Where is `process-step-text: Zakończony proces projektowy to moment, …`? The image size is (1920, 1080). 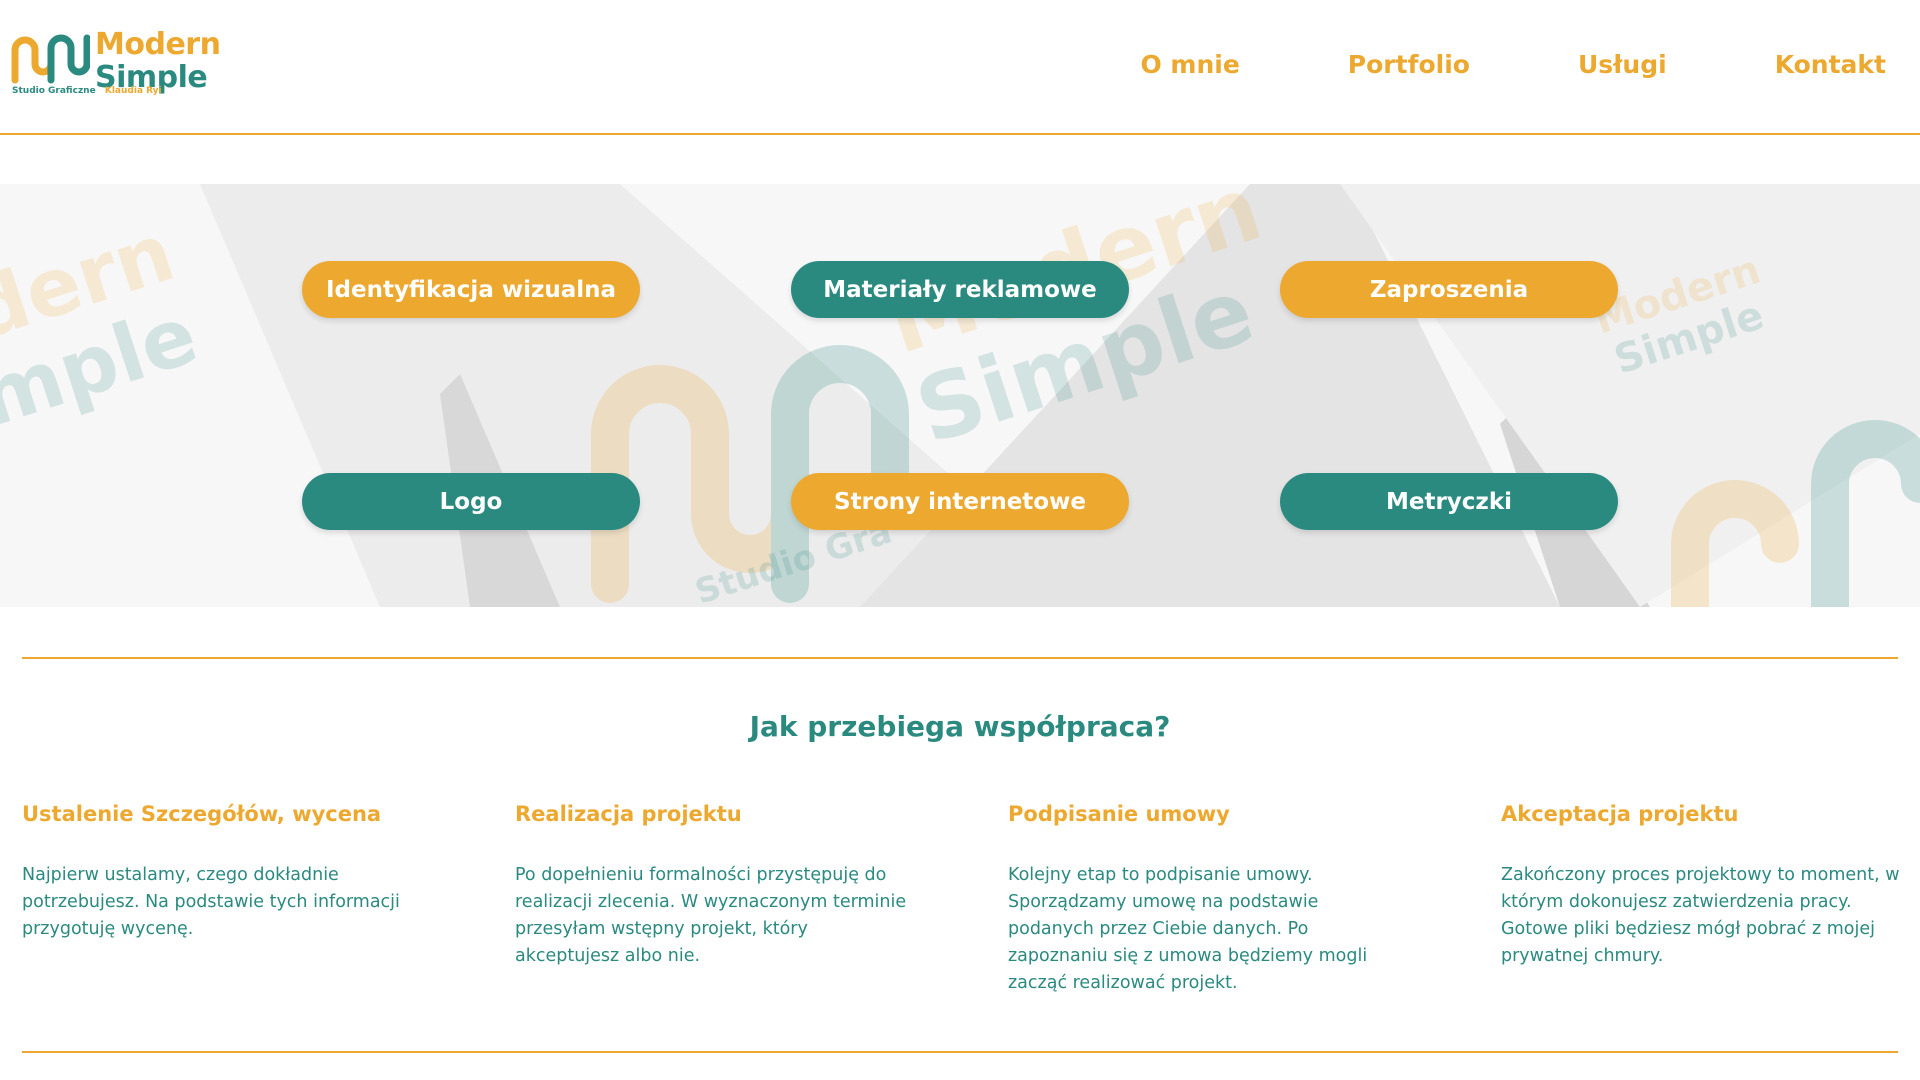 process-step-text: Zakończony proces projektowy to moment, … is located at coordinates (1700, 915).